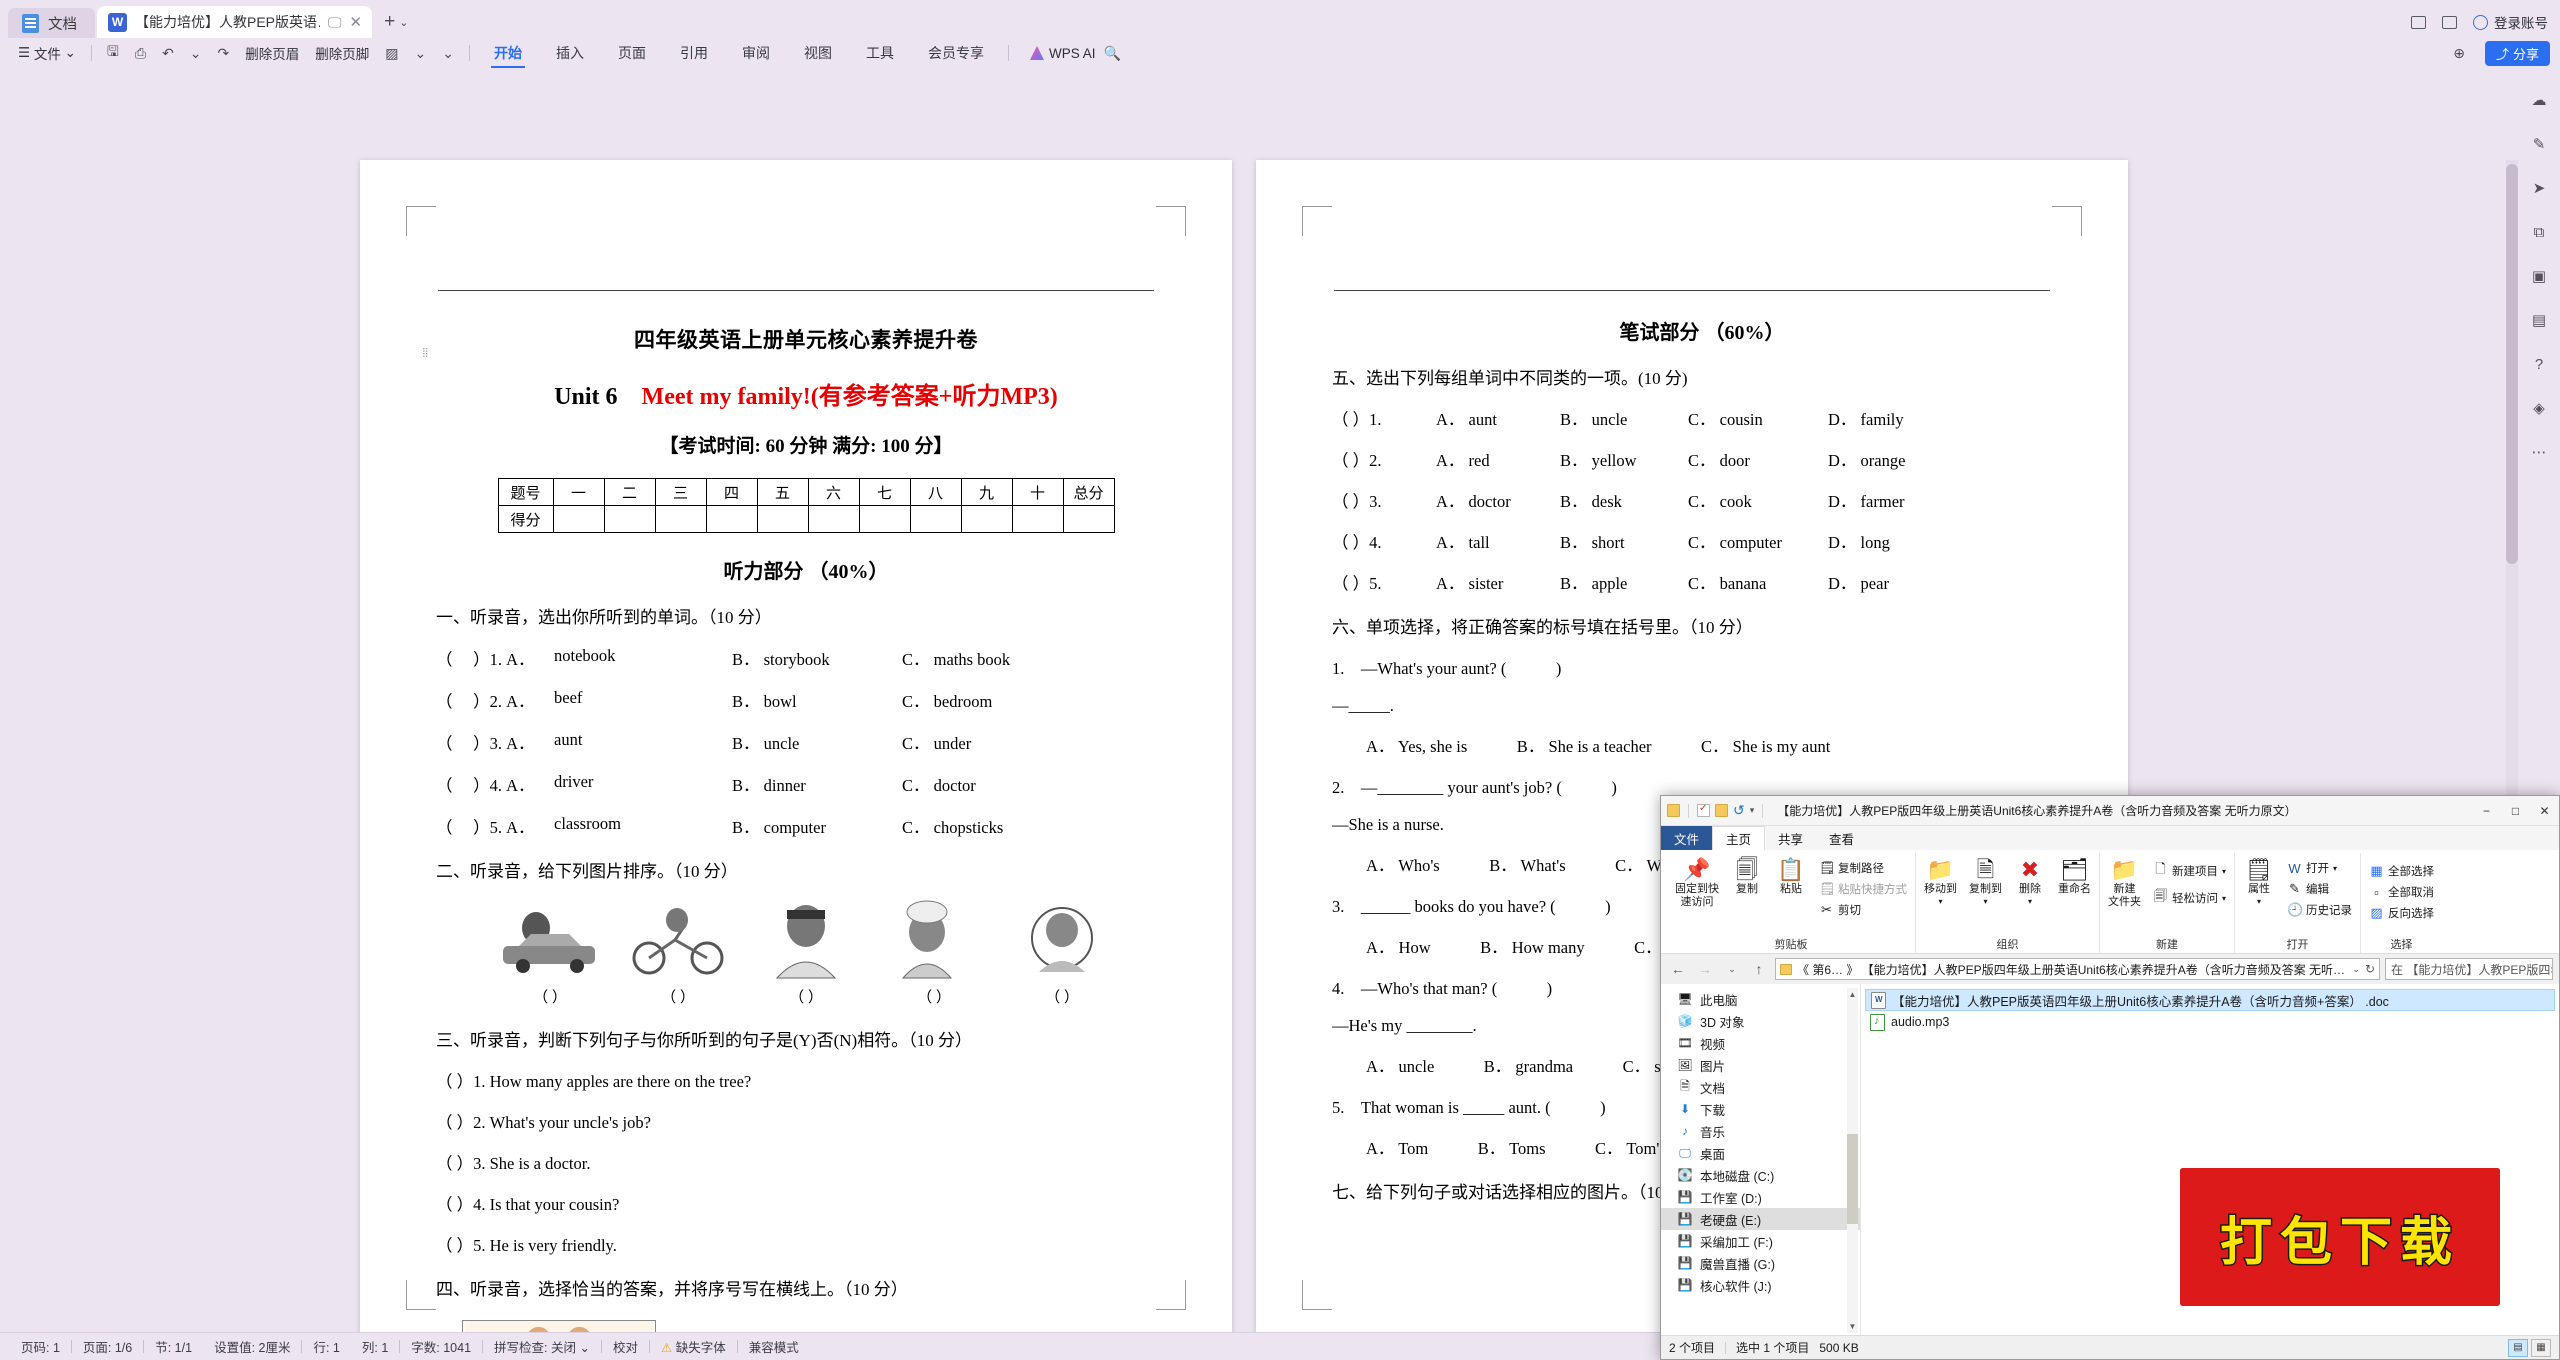 The image size is (2560, 1360). I want to click on address-dropdown-icon: ⌄, so click(2356, 969).